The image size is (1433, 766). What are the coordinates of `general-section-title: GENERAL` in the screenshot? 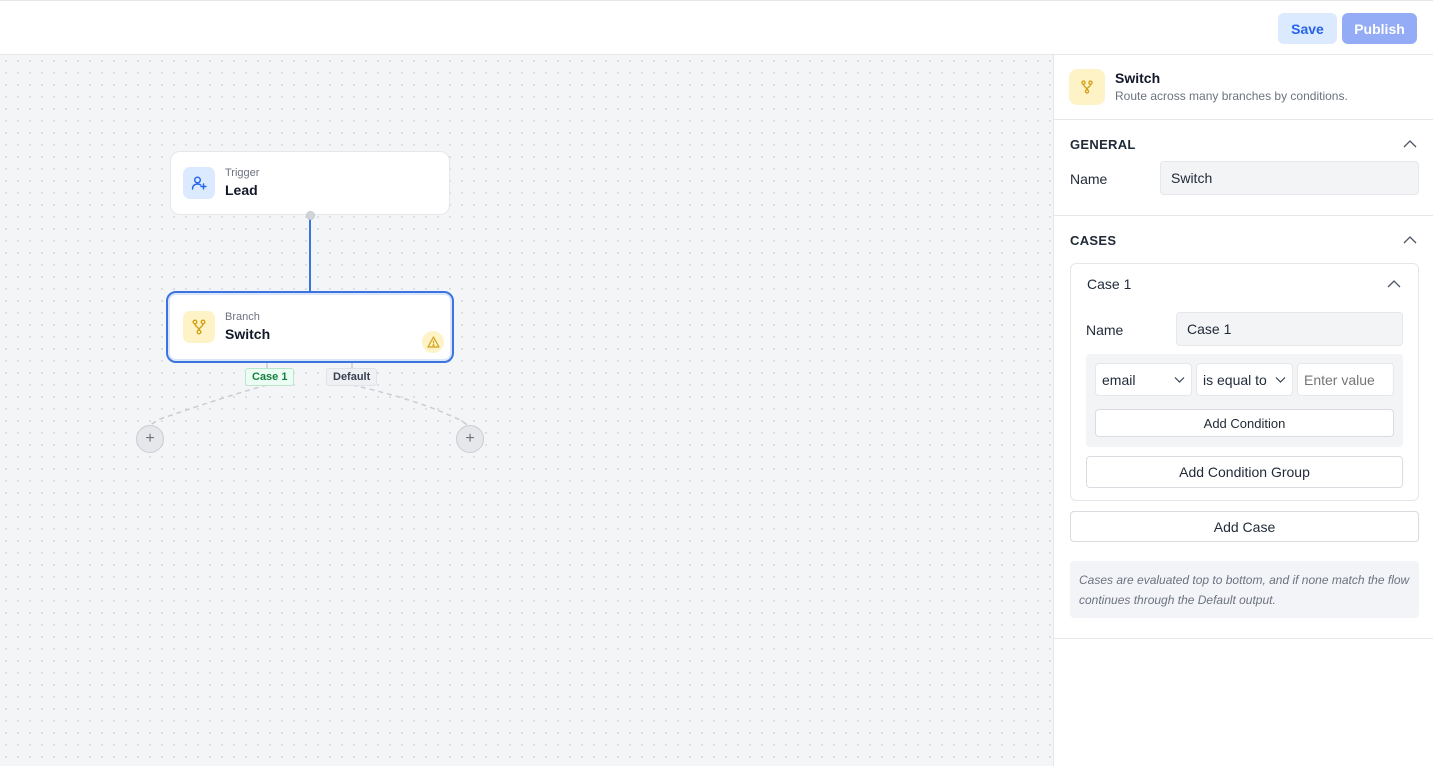 It's located at (1103, 144).